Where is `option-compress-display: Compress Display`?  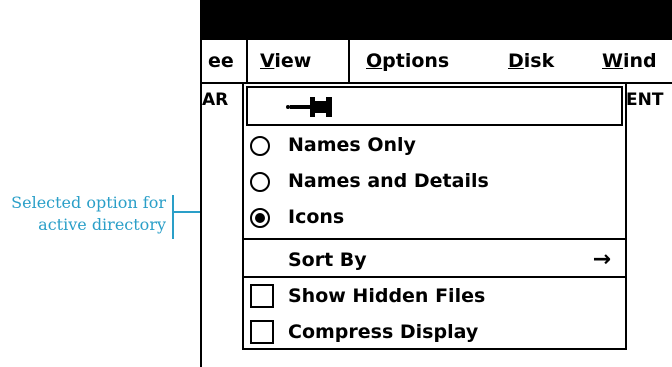 option-compress-display: Compress Display is located at coordinates (434, 332).